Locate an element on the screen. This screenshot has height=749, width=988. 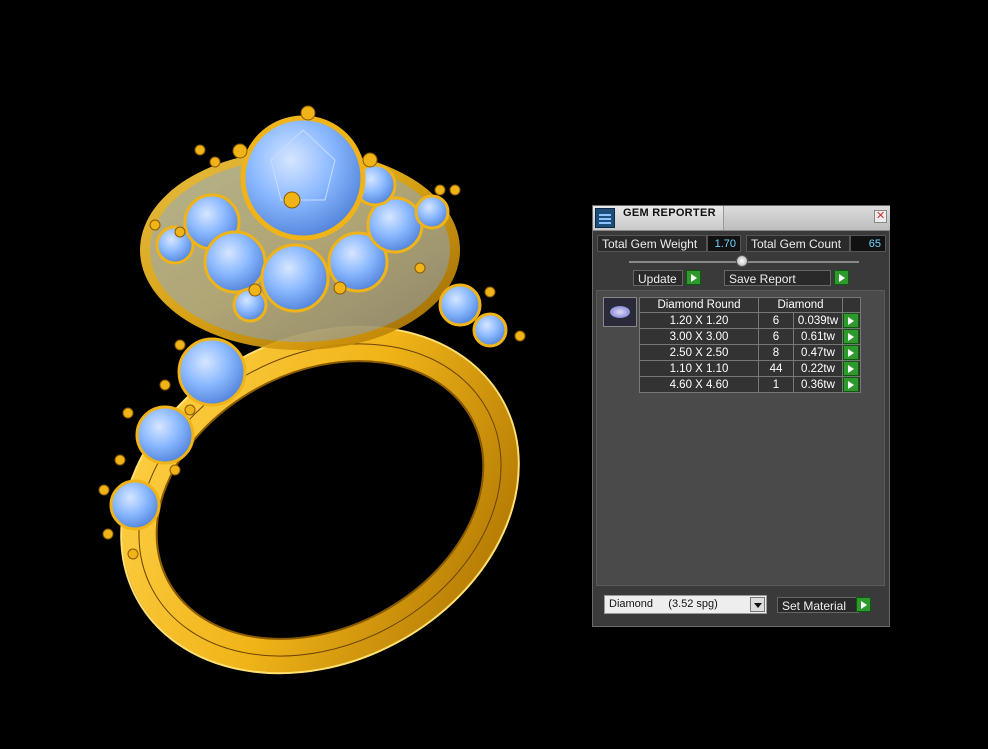
total-gem-count-value: 65 is located at coordinates (868, 243).